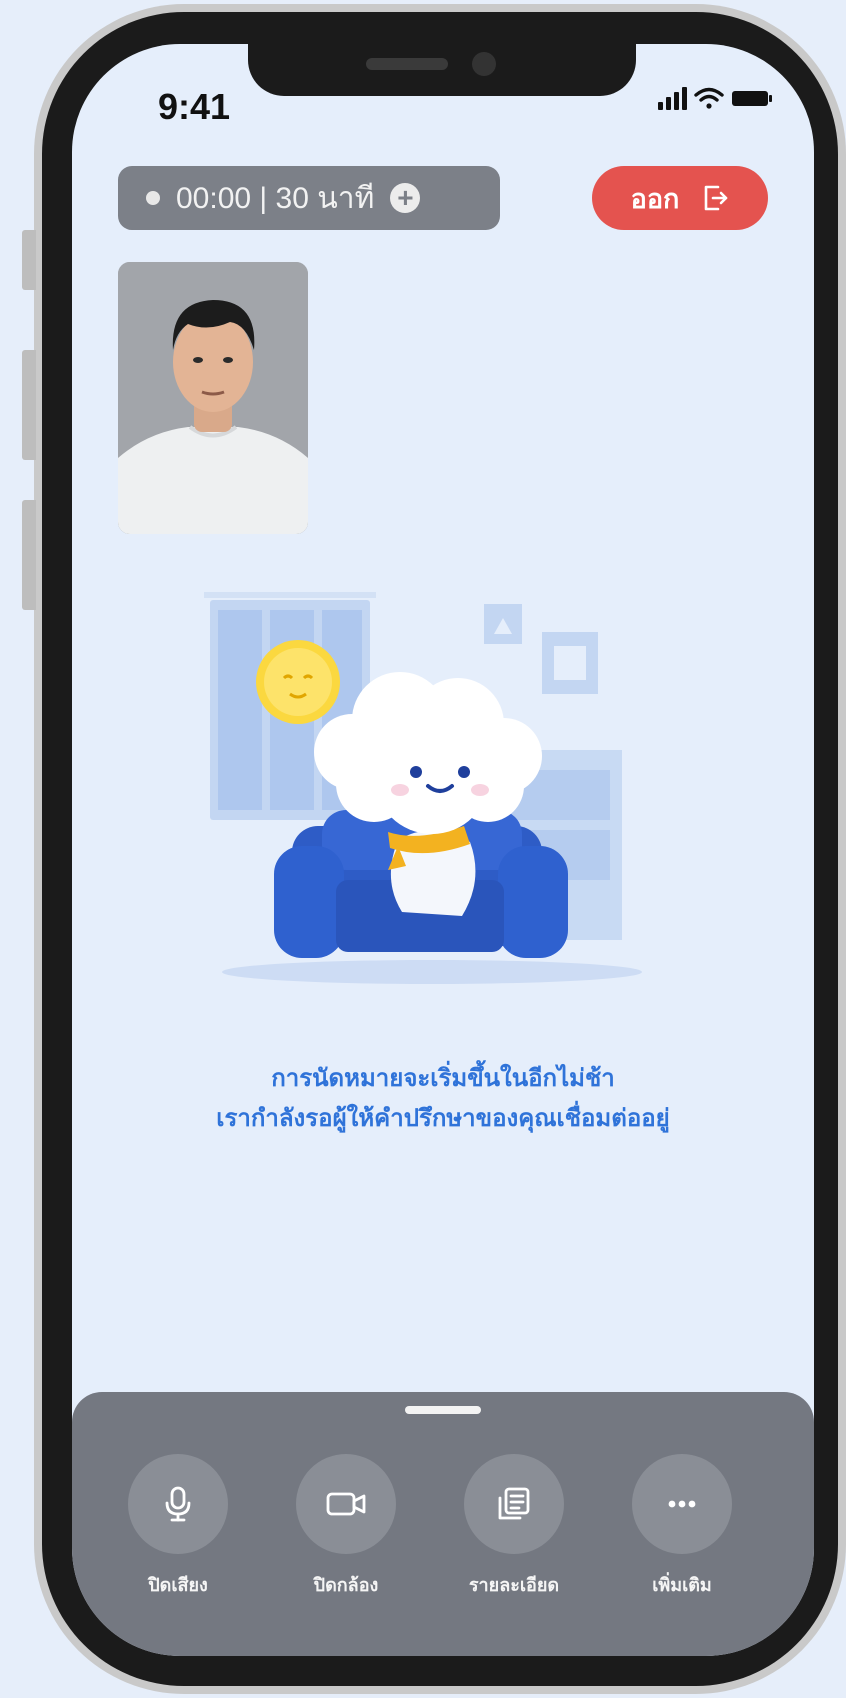 Image resolution: width=846 pixels, height=1698 pixels. What do you see at coordinates (178, 1504) in the screenshot?
I see `microphone-icon` at bounding box center [178, 1504].